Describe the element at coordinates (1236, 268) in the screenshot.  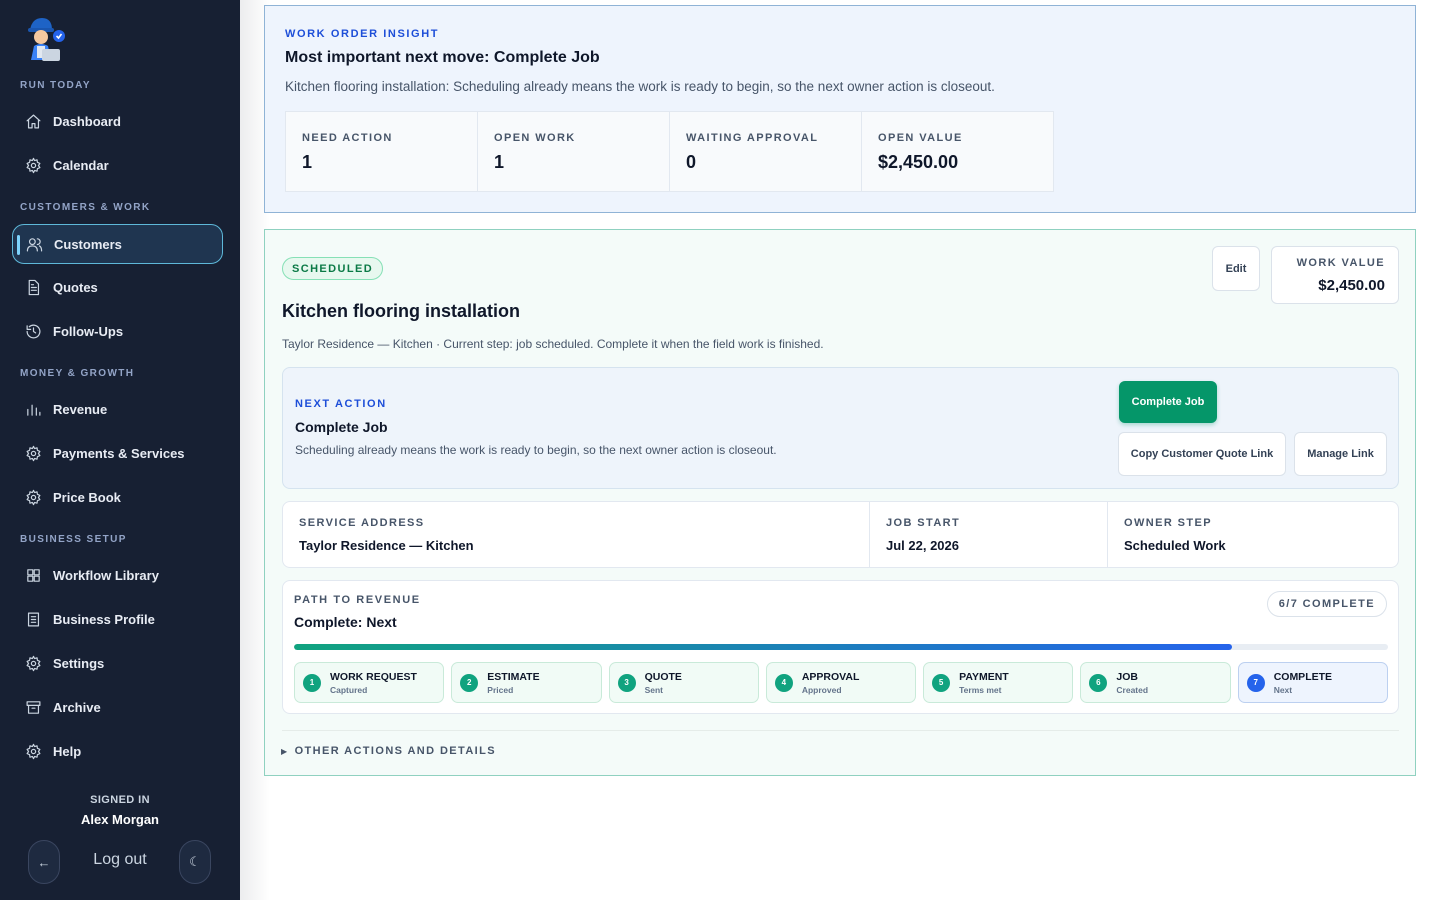
I see `edit-button: Edit` at that location.